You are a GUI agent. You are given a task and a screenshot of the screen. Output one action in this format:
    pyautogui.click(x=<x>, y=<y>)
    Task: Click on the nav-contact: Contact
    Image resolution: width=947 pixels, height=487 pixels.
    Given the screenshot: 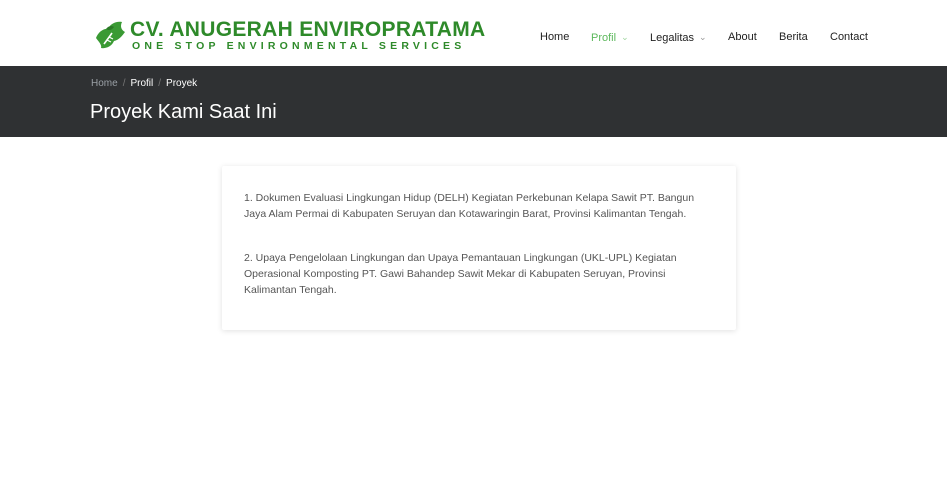 What is the action you would take?
    pyautogui.click(x=849, y=37)
    